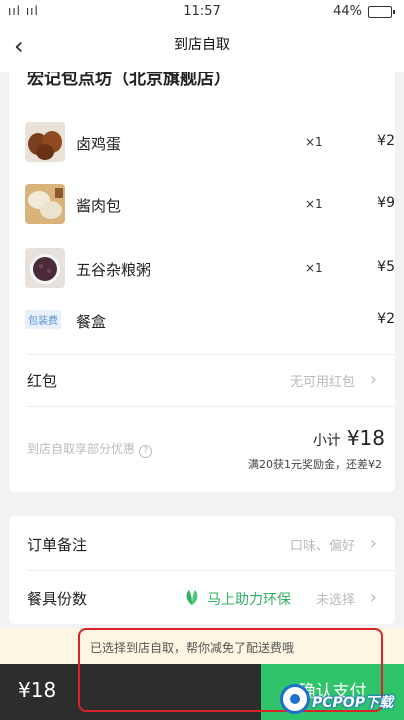 The image size is (404, 720). What do you see at coordinates (326, 441) in the screenshot?
I see `subtotal-label: 小计` at bounding box center [326, 441].